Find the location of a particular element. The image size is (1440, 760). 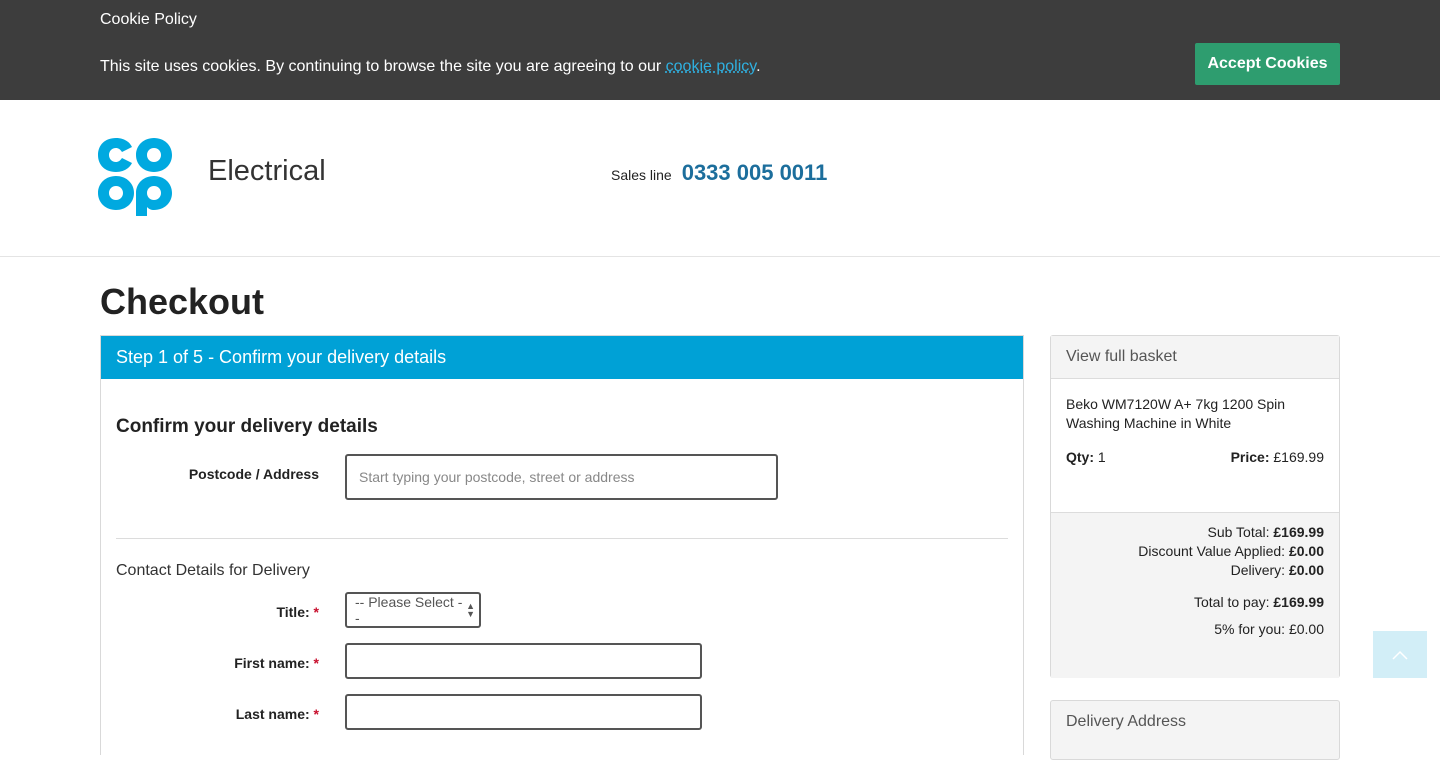

section-title: Confirm your delivery details is located at coordinates (247, 426).